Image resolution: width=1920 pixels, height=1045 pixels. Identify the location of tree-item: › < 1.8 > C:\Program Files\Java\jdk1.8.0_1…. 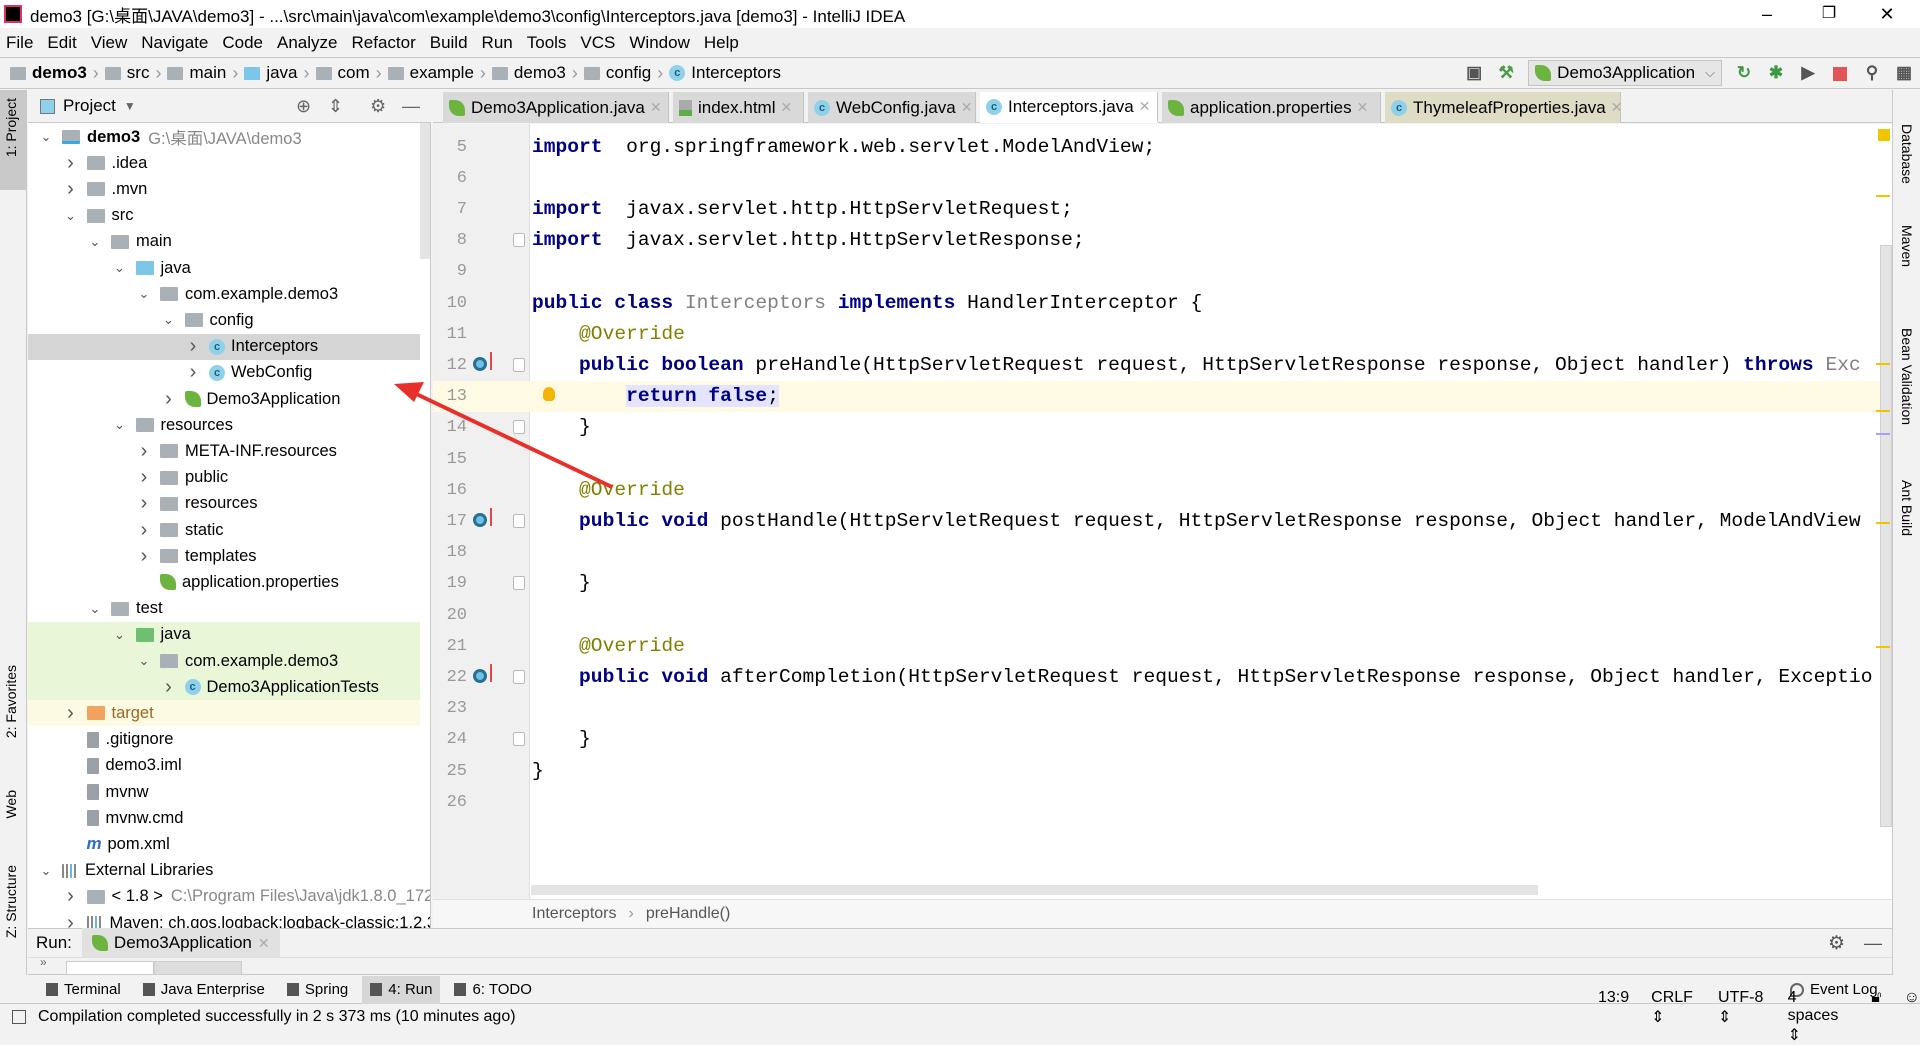
(229, 897).